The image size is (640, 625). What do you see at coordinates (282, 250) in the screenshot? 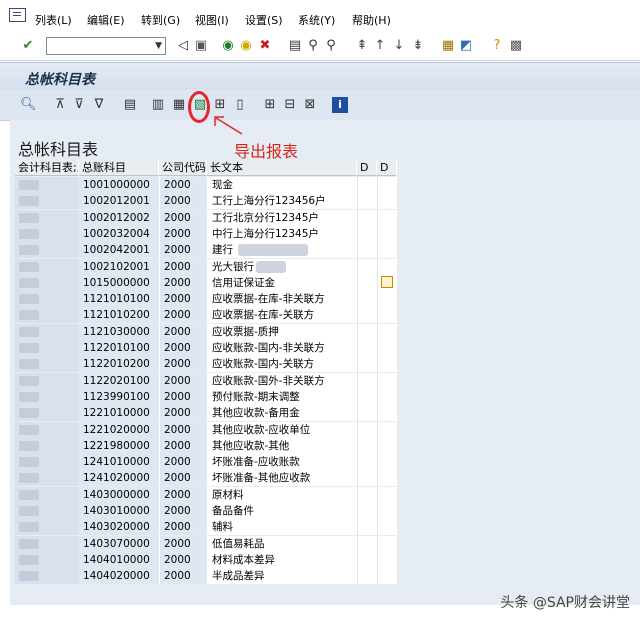
I see `long-text-cell: 建行` at bounding box center [282, 250].